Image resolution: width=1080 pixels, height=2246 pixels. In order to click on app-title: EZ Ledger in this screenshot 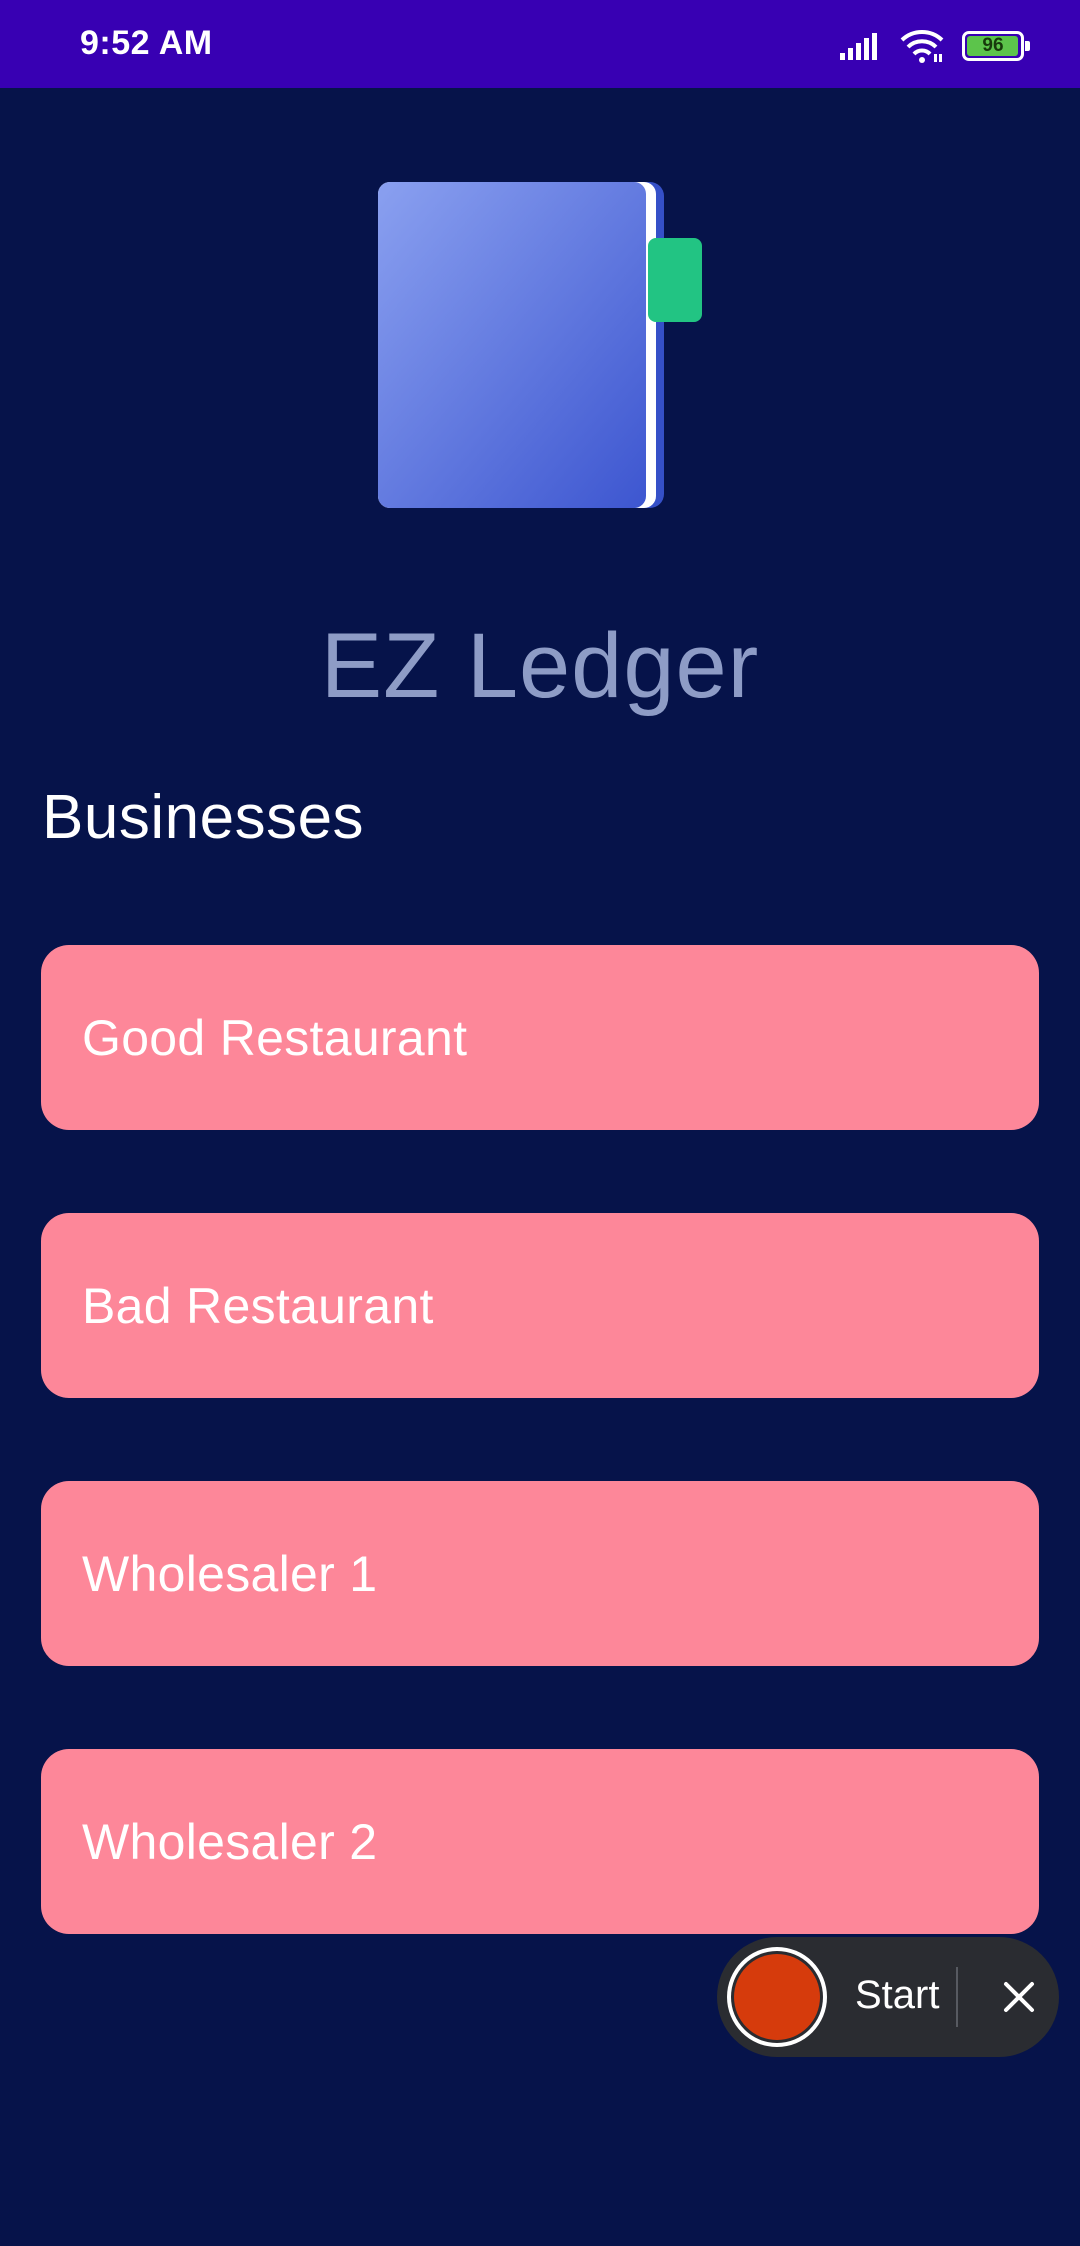, I will do `click(540, 666)`.